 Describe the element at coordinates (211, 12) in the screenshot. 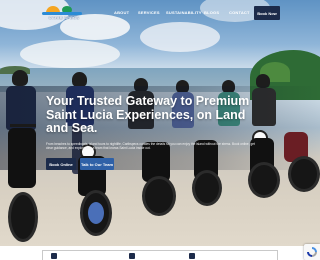

I see `nav-item-blogs: BLOGS` at that location.